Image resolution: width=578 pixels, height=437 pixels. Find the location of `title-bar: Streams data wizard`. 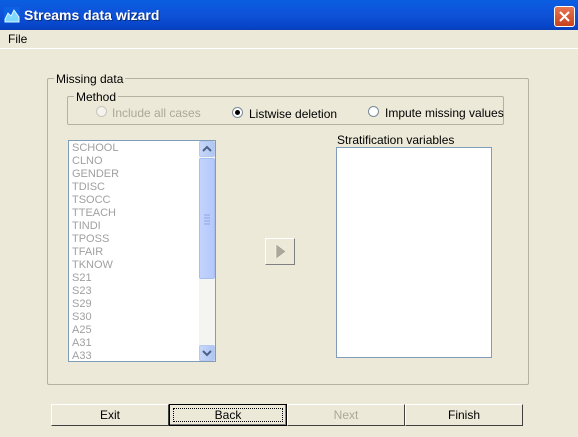

title-bar: Streams data wizard is located at coordinates (289, 15).